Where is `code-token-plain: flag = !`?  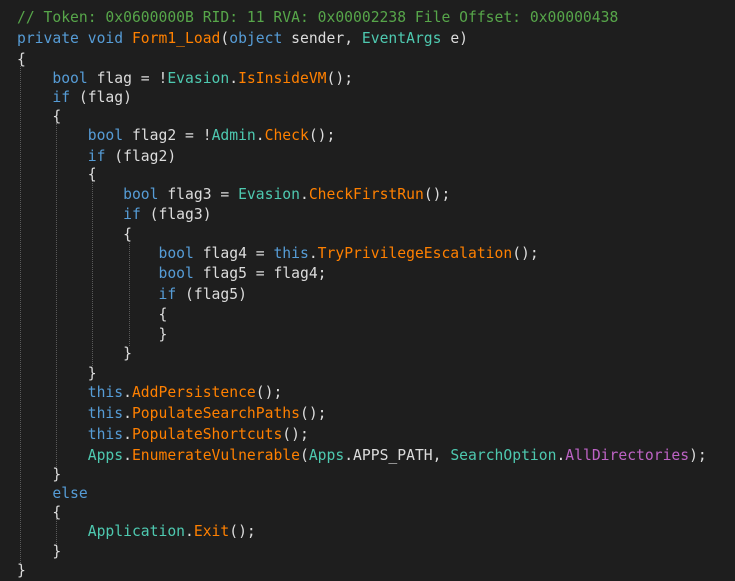 code-token-plain: flag = ! is located at coordinates (127, 78).